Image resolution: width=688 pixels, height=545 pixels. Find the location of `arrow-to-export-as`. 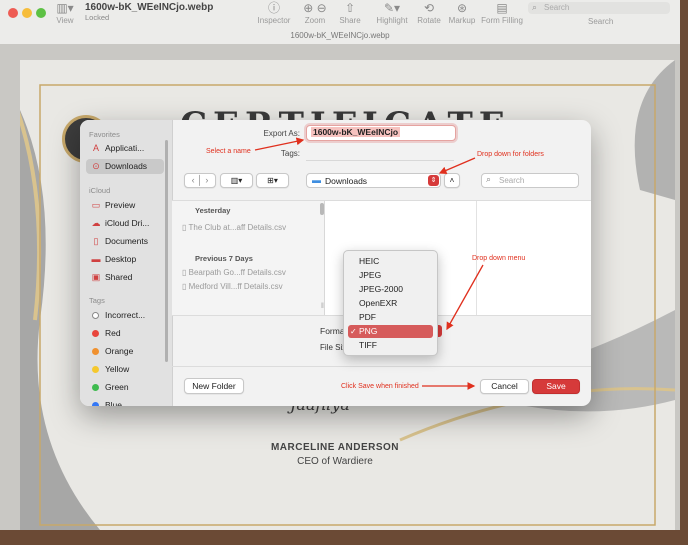

arrow-to-export-as is located at coordinates (279, 144).